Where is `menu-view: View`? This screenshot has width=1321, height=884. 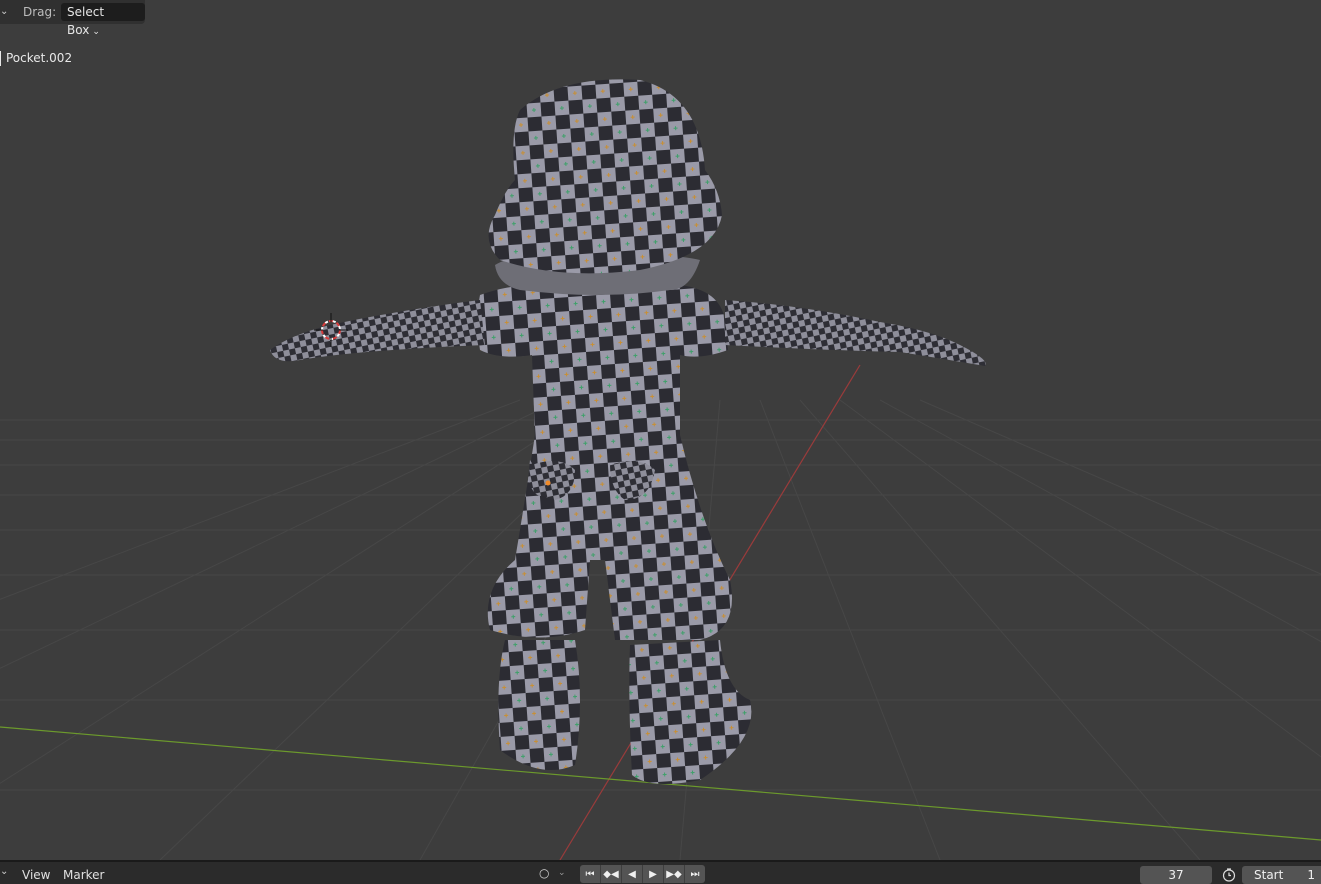 menu-view: View is located at coordinates (36, 875).